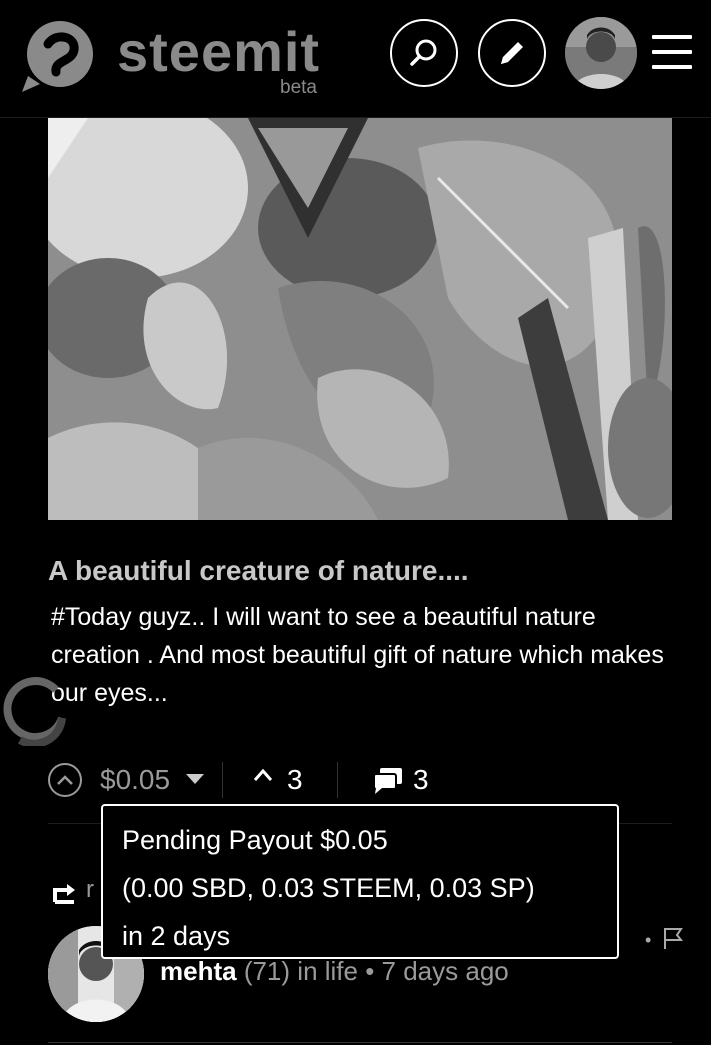 This screenshot has height=1045, width=711. I want to click on author-name: mehta, so click(198, 971).